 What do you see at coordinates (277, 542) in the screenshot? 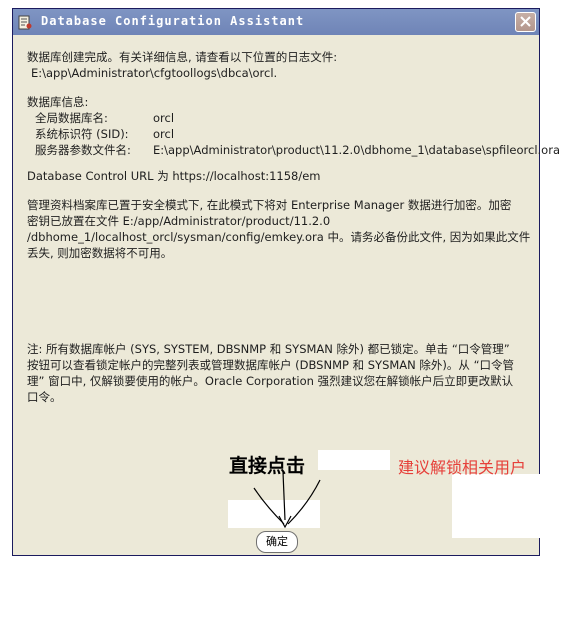
I see `ok-button: 确定` at bounding box center [277, 542].